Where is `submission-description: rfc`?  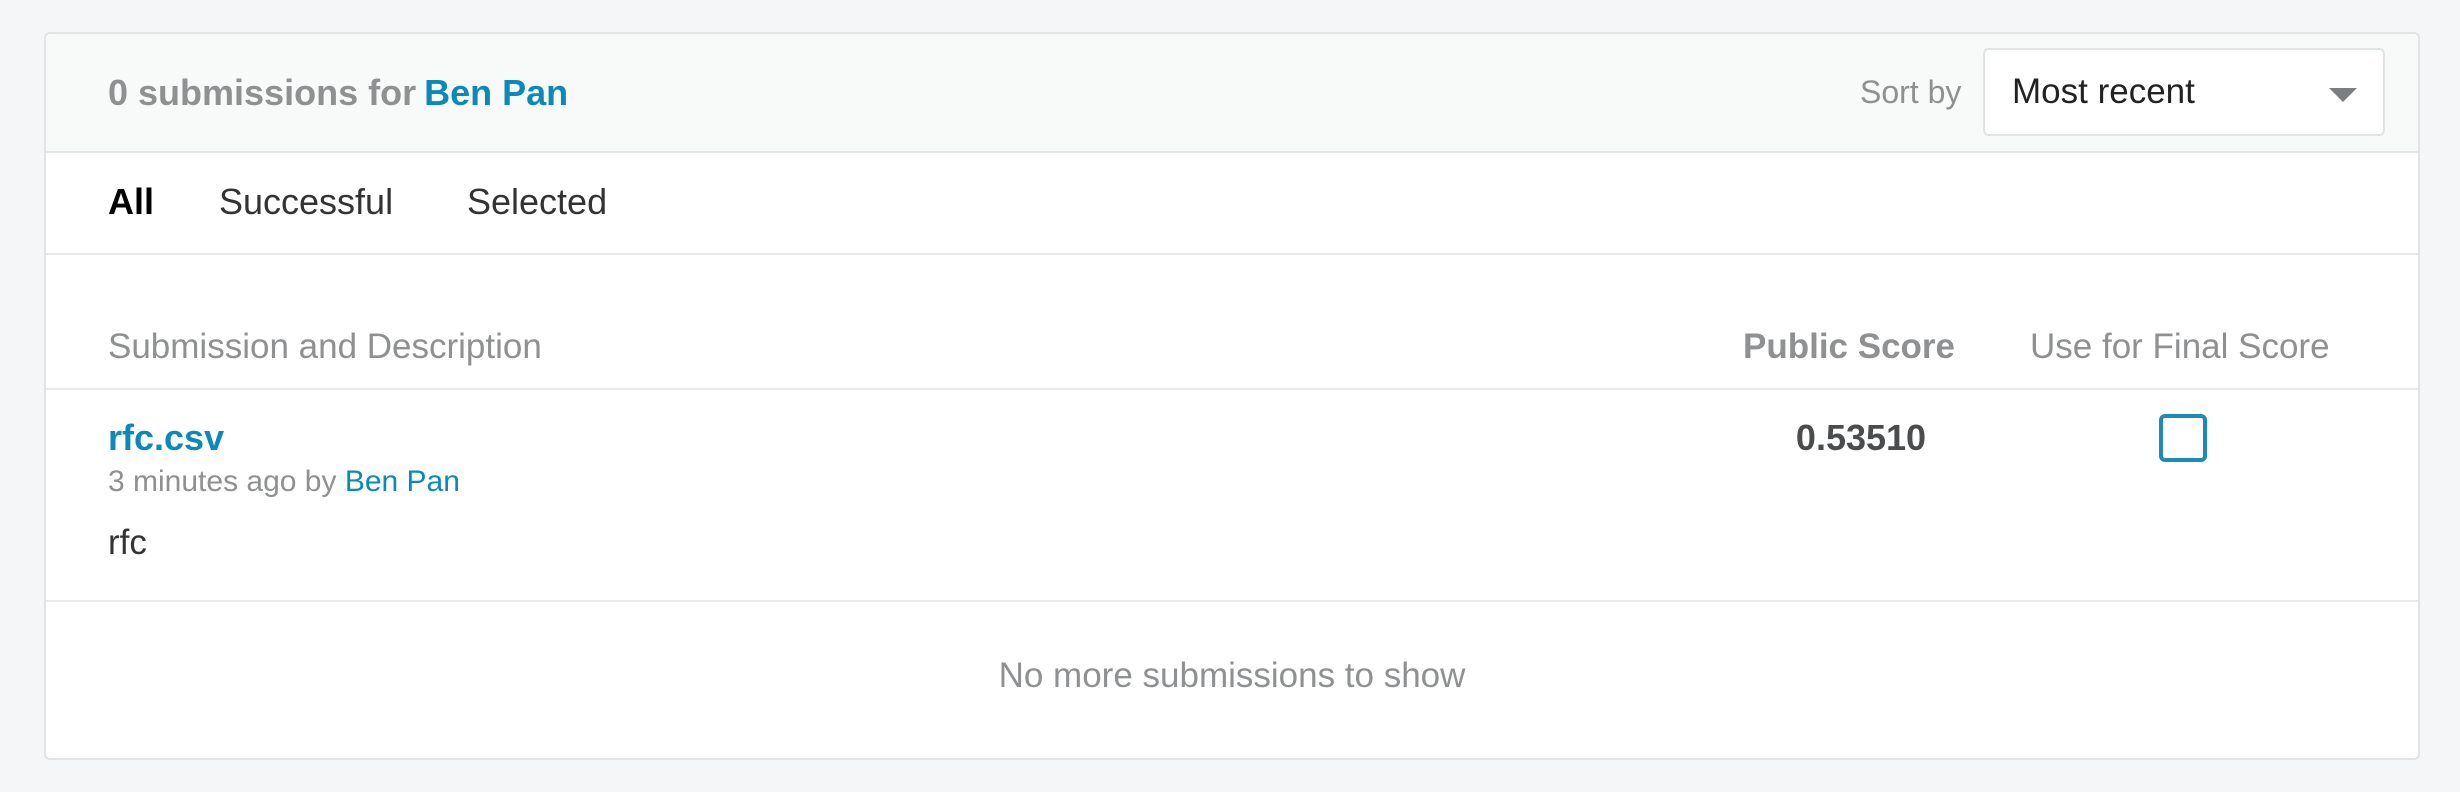 submission-description: rfc is located at coordinates (127, 542).